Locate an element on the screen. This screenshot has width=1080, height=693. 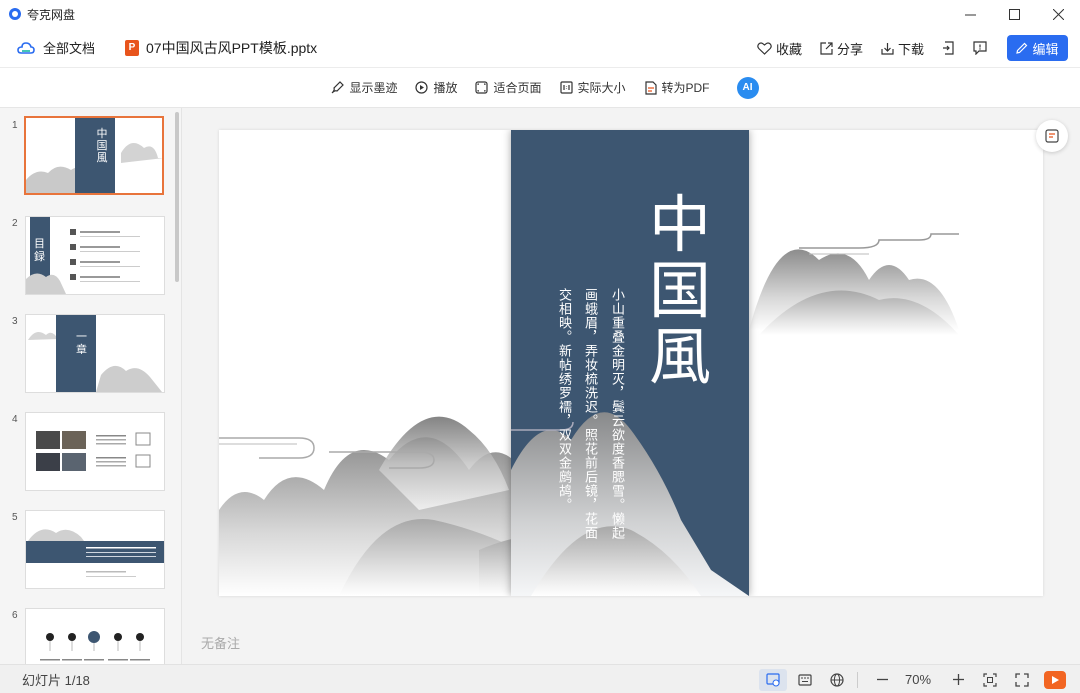
document-actions: 收藏 分享 下载 编辑 is located at coordinates (903, 48).